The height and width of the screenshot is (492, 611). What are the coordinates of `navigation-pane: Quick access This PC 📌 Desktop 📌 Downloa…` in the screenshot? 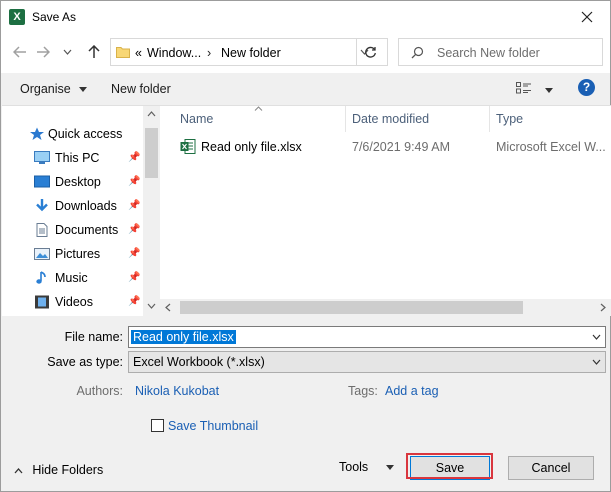 It's located at (81, 211).